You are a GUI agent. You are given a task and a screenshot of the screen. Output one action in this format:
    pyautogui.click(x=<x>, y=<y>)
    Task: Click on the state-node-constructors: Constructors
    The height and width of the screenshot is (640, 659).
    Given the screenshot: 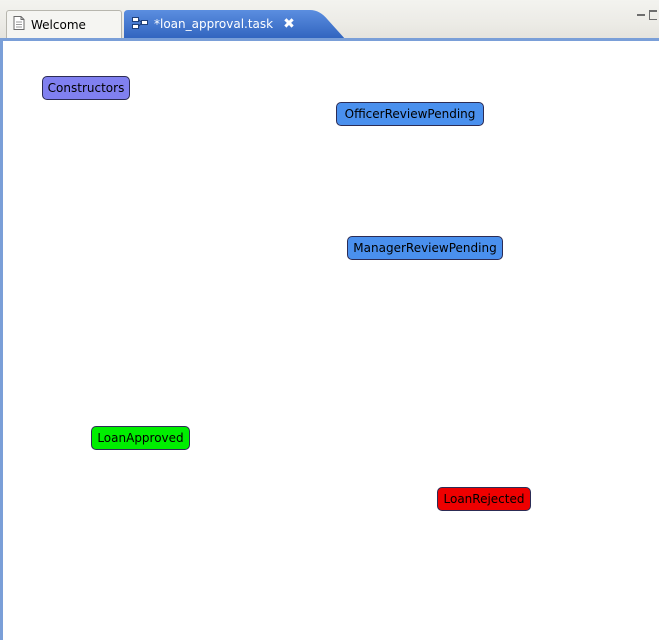 What is the action you would take?
    pyautogui.click(x=86, y=88)
    